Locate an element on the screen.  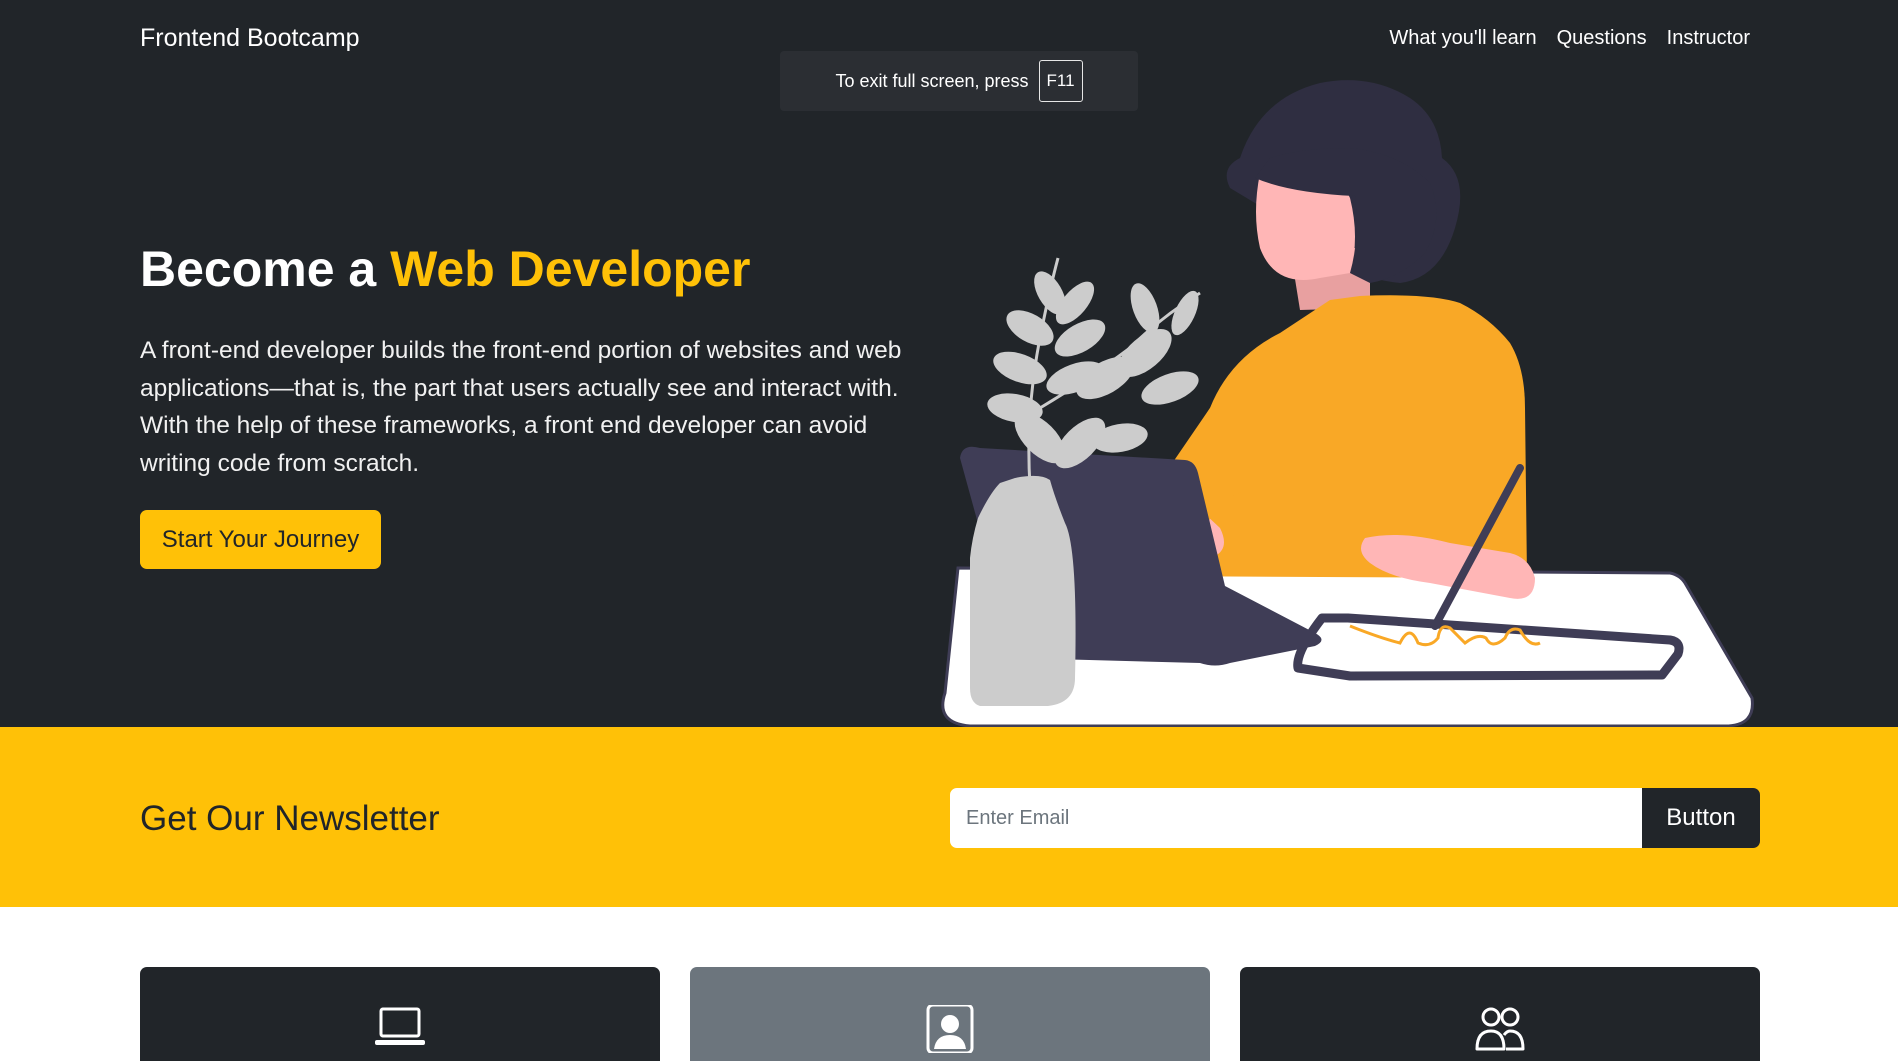
hero-title-highlight: Web Developer is located at coordinates (570, 269).